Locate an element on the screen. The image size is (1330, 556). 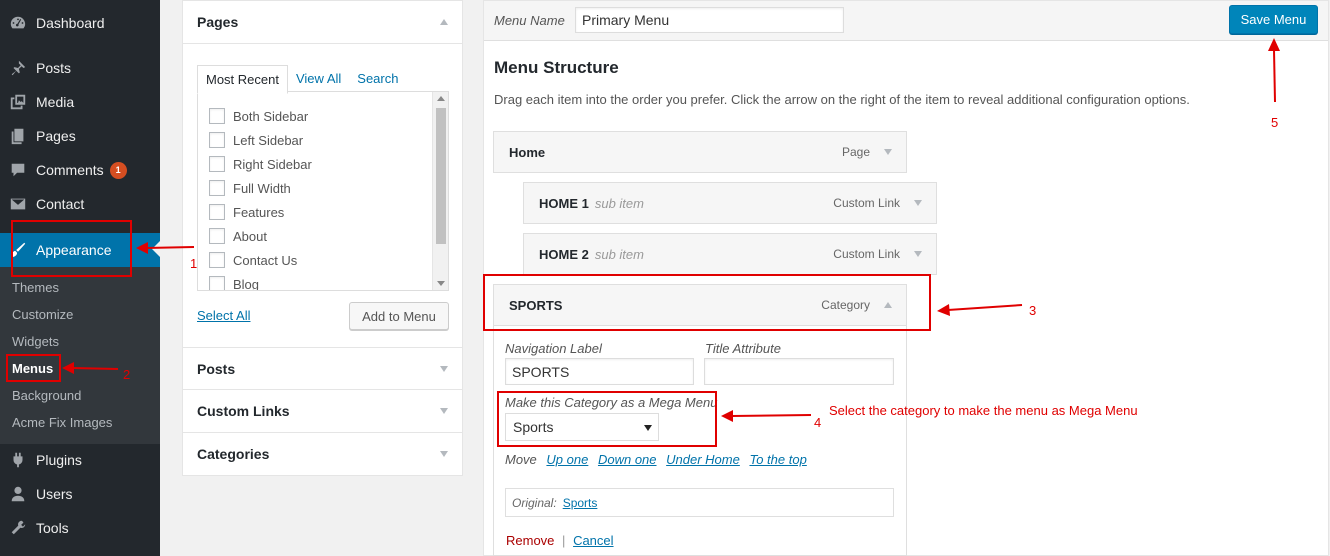
page-checkbox-row: Contact Us is located at coordinates (253, 260).